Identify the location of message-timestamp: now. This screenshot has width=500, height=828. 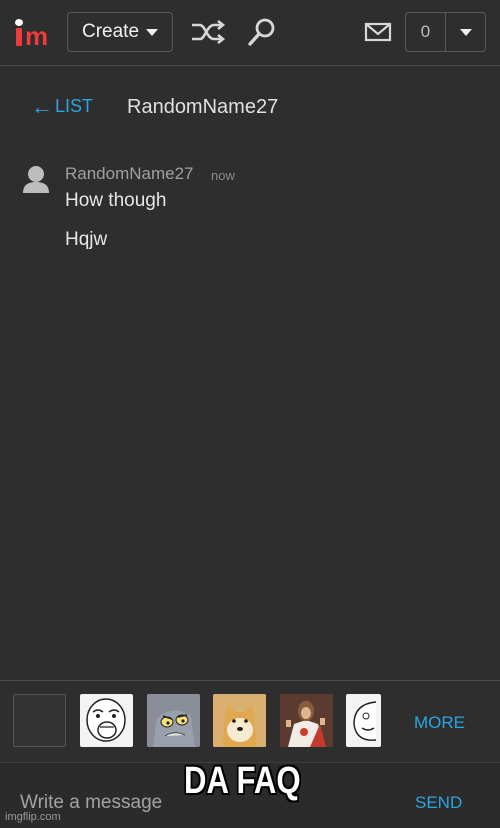
(223, 175).